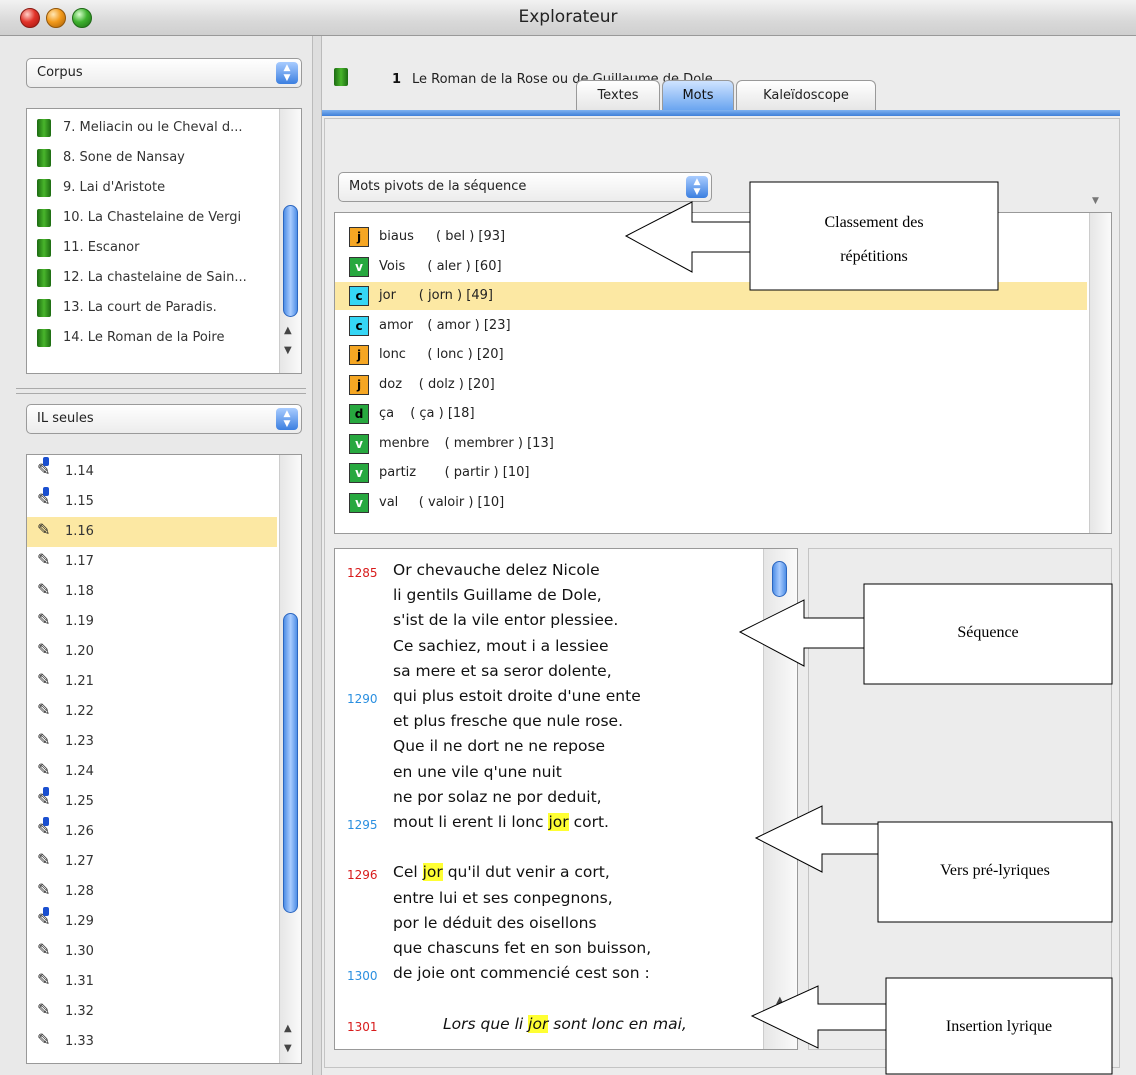 The height and width of the screenshot is (1075, 1136). I want to click on callout-line: Classement des, so click(874, 222).